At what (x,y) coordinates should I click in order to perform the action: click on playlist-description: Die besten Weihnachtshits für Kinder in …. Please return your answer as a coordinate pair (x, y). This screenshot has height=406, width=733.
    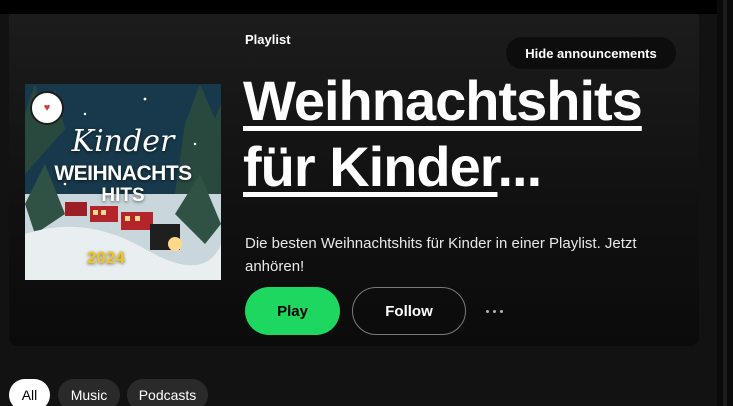
    Looking at the image, I should click on (441, 255).